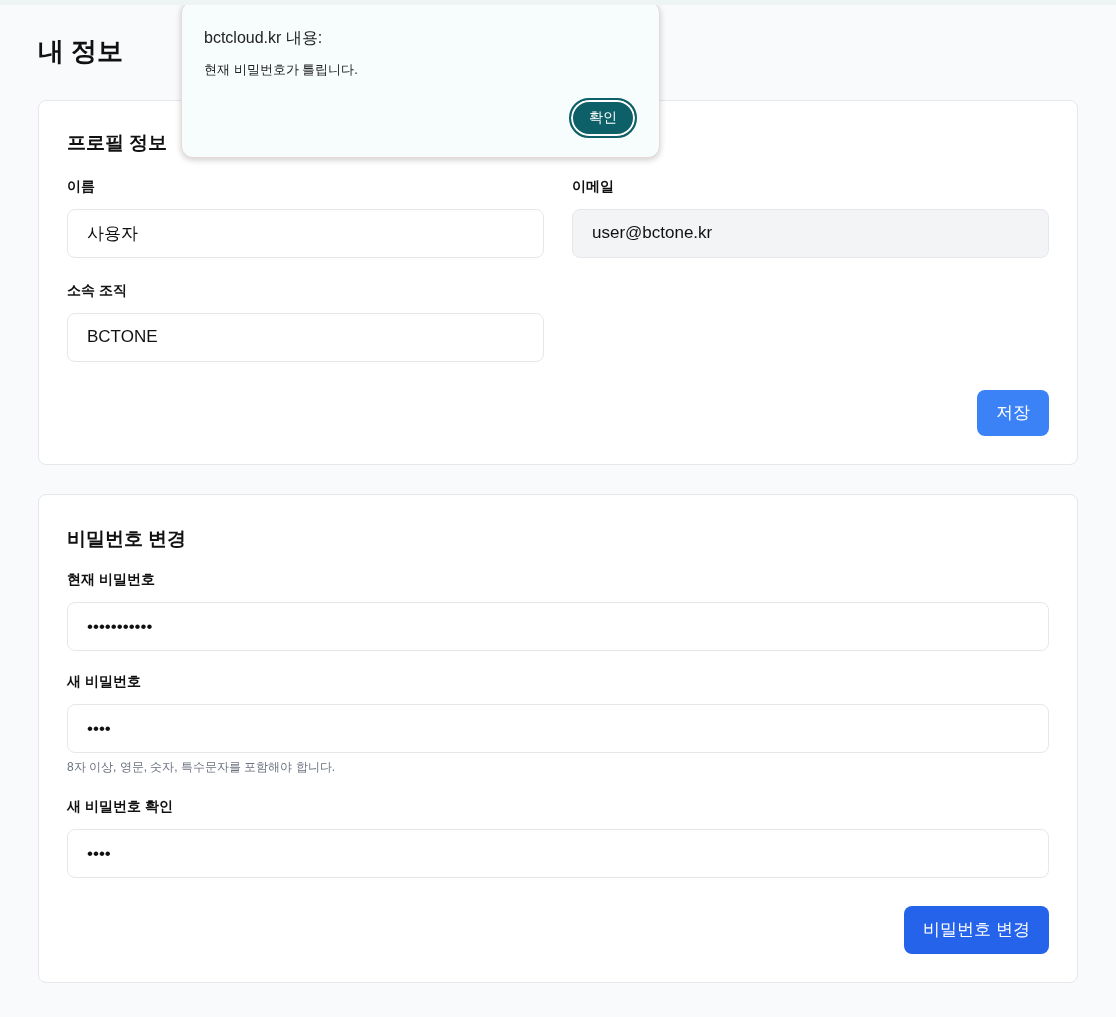 The height and width of the screenshot is (1017, 1116). What do you see at coordinates (1013, 412) in the screenshot?
I see `save-button: 저장` at bounding box center [1013, 412].